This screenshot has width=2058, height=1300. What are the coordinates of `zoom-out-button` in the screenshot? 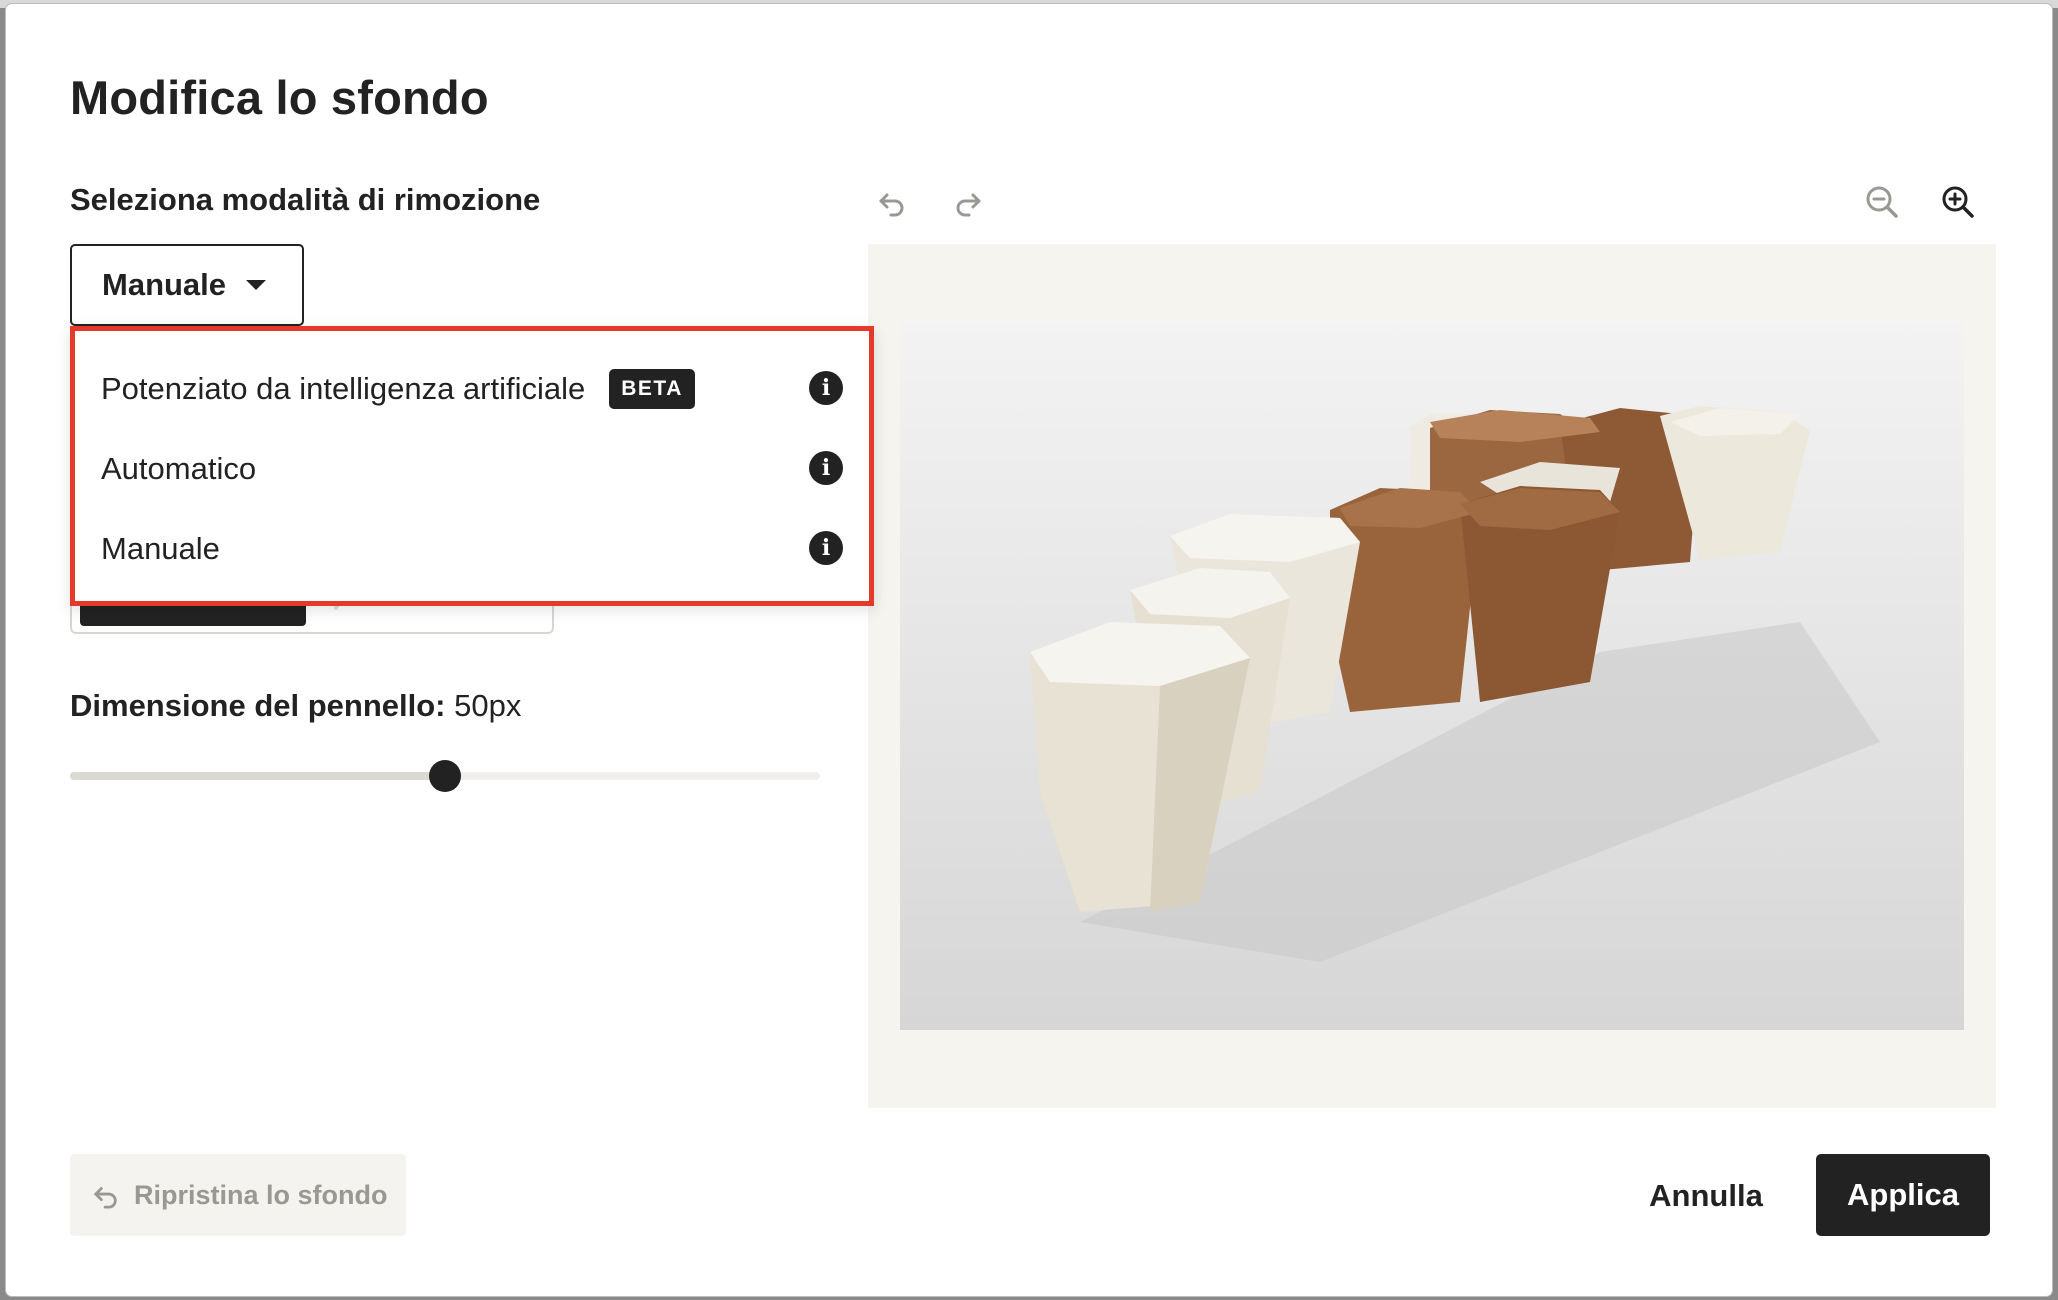 It's located at (1882, 202).